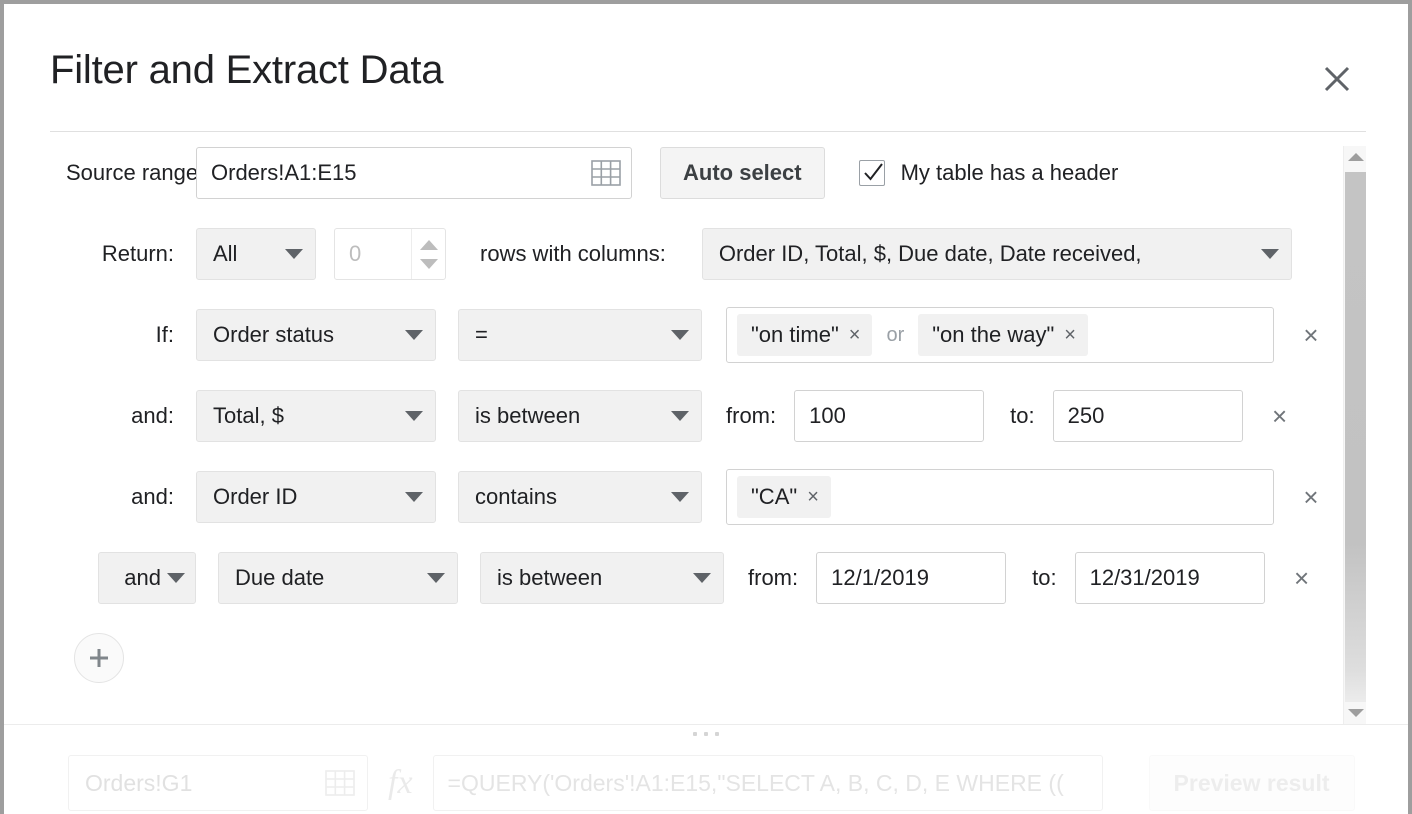 The width and height of the screenshot is (1412, 814). What do you see at coordinates (669, 658) in the screenshot?
I see `add-condition-row` at bounding box center [669, 658].